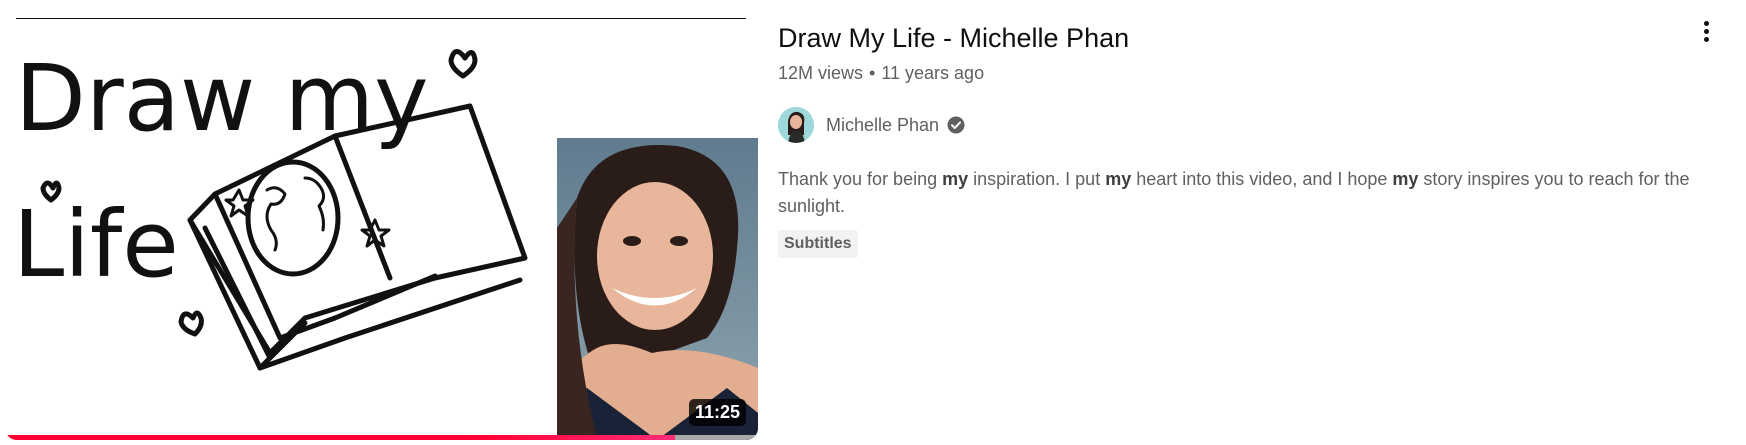 Image resolution: width=1746 pixels, height=445 pixels. What do you see at coordinates (1243, 38) in the screenshot?
I see `video-title: Draw My Life - Michelle Phan` at bounding box center [1243, 38].